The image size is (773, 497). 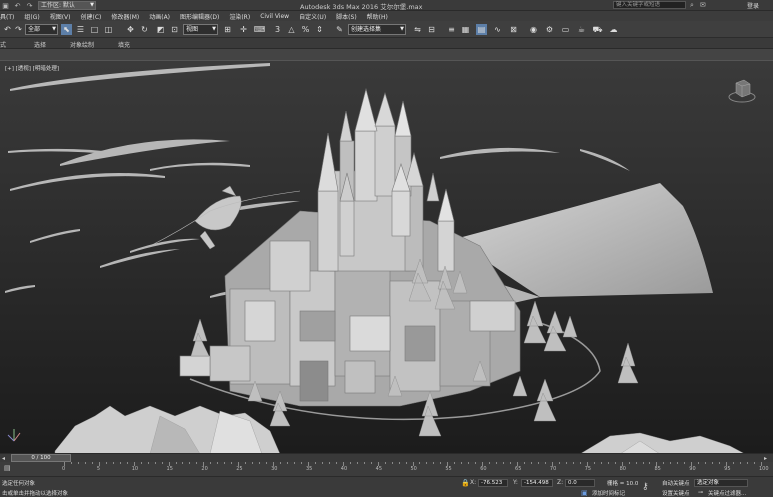 I want to click on viewport-label: [+] [透视] [明暗处理], so click(x=32, y=68).